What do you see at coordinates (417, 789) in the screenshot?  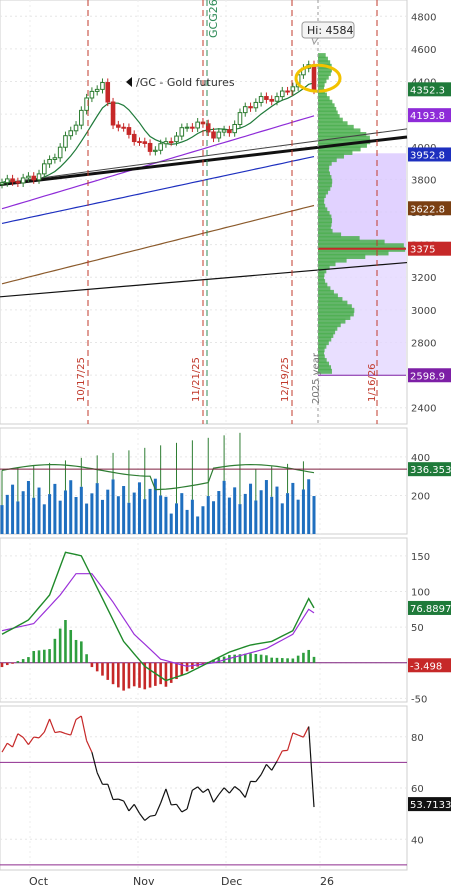 I see `rsi-y-tick-label: 60` at bounding box center [417, 789].